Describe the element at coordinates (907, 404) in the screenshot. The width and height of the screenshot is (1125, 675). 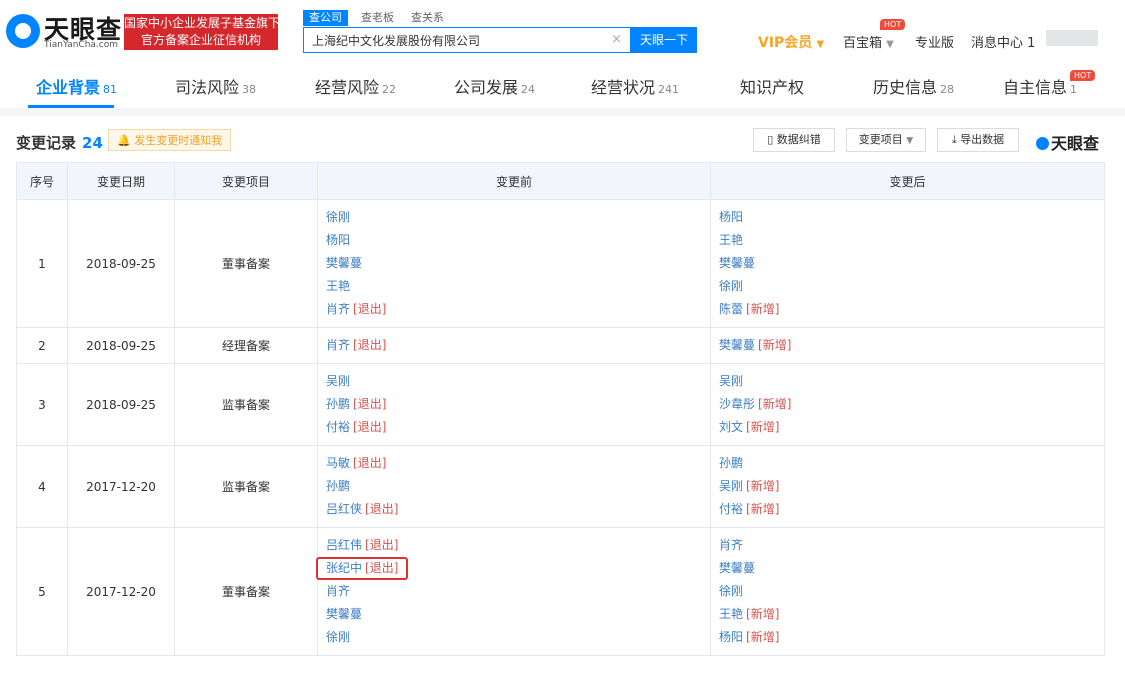
I see `cell-after: 吴刚 沙韋彤 [新增] 刘文 [新增]` at that location.